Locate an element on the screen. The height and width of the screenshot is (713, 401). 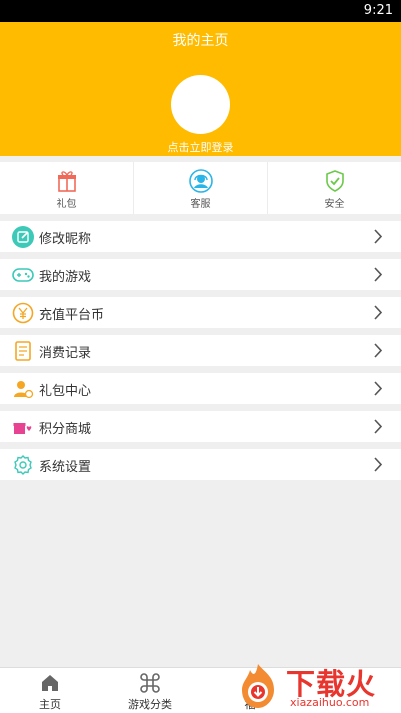
quick-action-security: 安全 is located at coordinates (334, 188).